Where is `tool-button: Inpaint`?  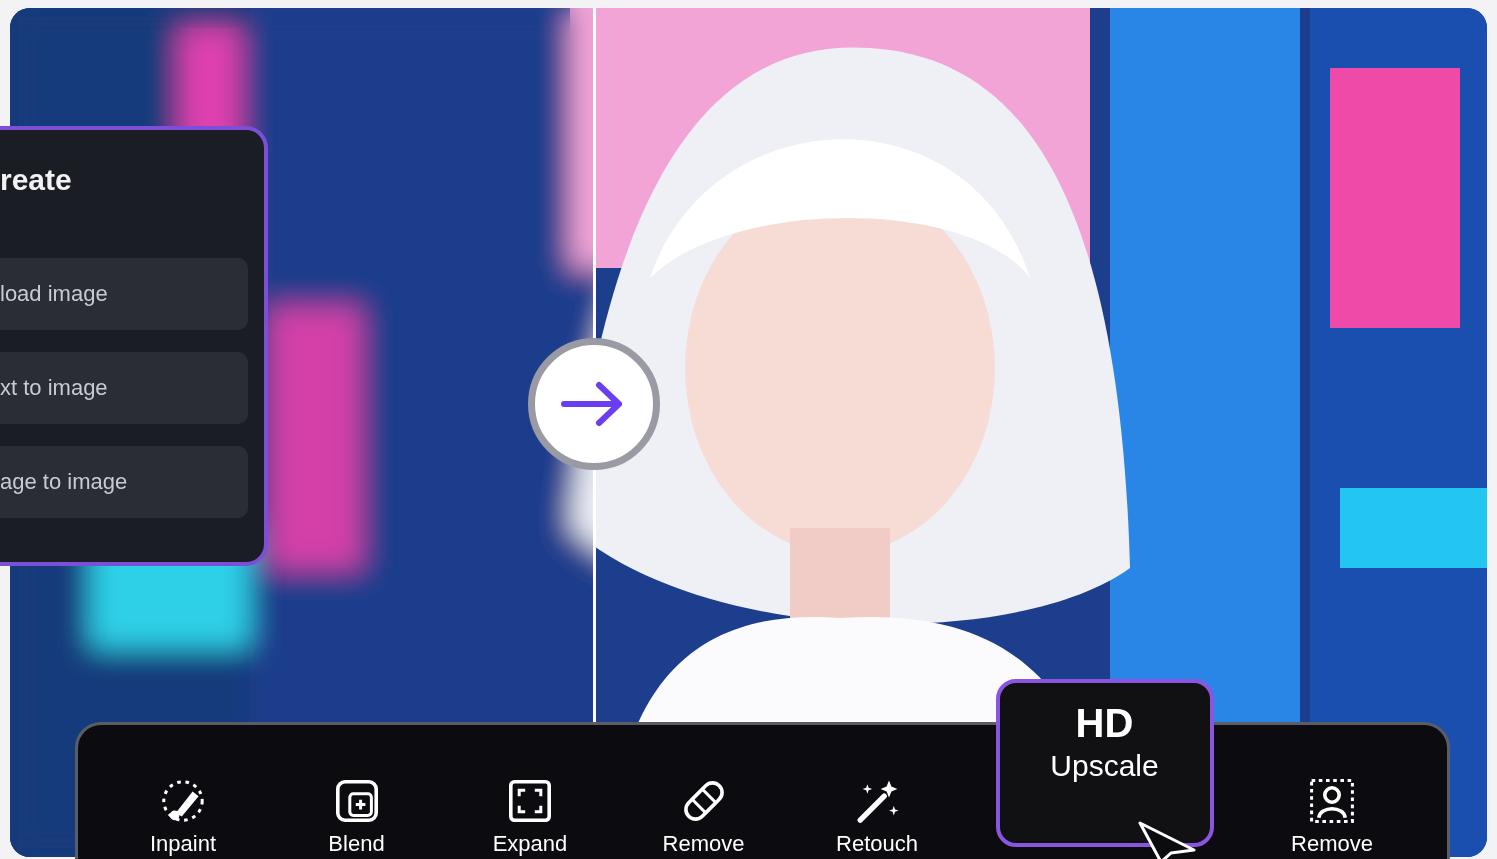
tool-button: Inpaint is located at coordinates (183, 803).